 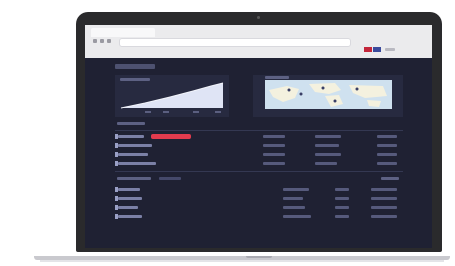 I want to click on browser-tab, so click(x=123, y=32).